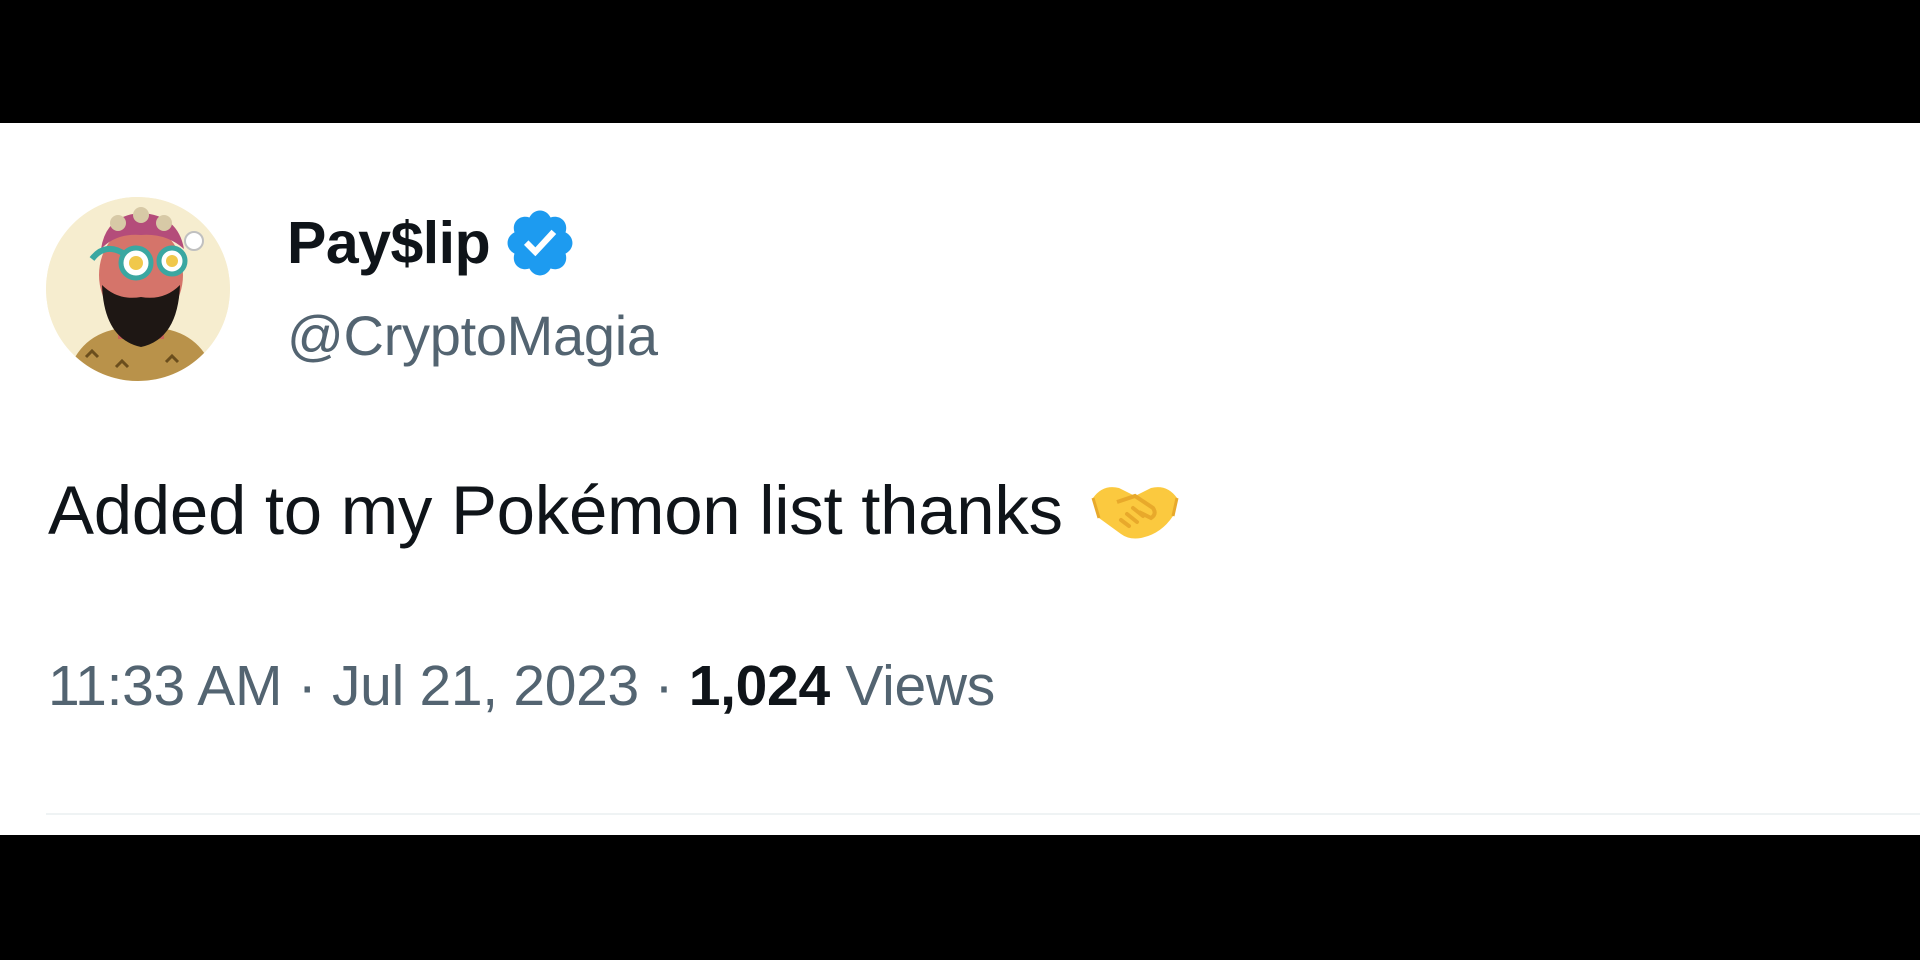  I want to click on tweet-time: 11:33 AM, so click(165, 686).